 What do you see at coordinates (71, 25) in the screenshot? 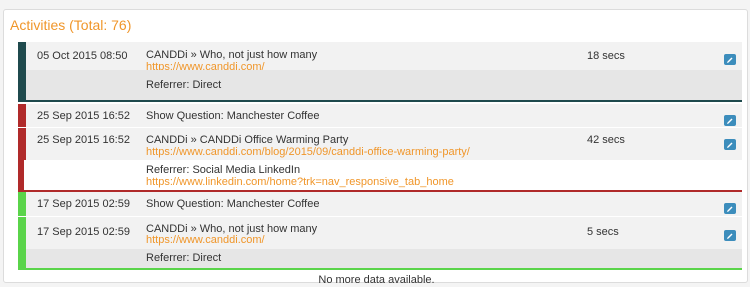
I see `panel-title: Activities (Total: 76)` at bounding box center [71, 25].